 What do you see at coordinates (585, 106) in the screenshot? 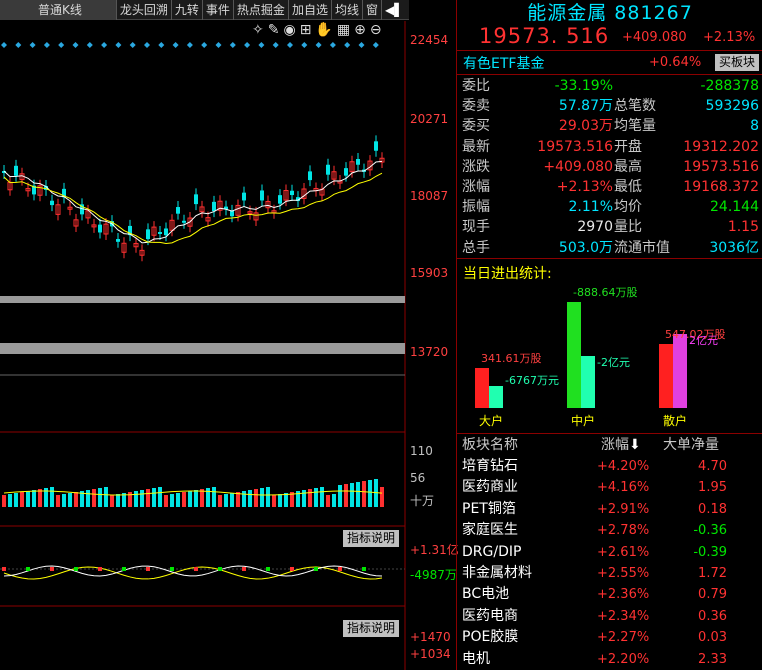
I see `quote-value: 57.87万` at bounding box center [585, 106].